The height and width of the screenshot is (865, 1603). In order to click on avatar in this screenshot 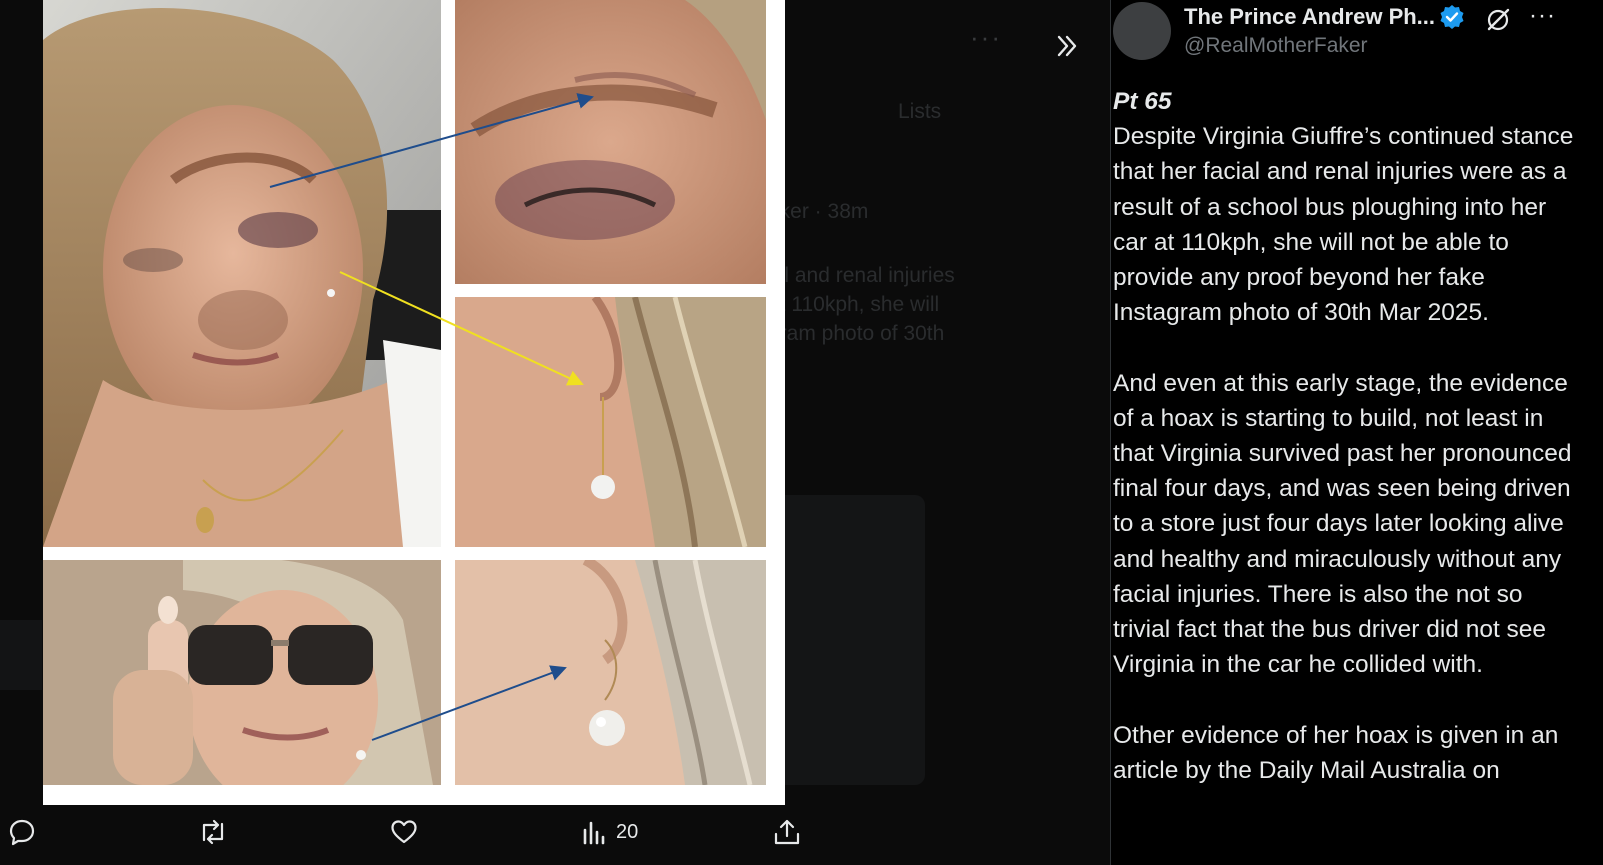, I will do `click(1142, 31)`.